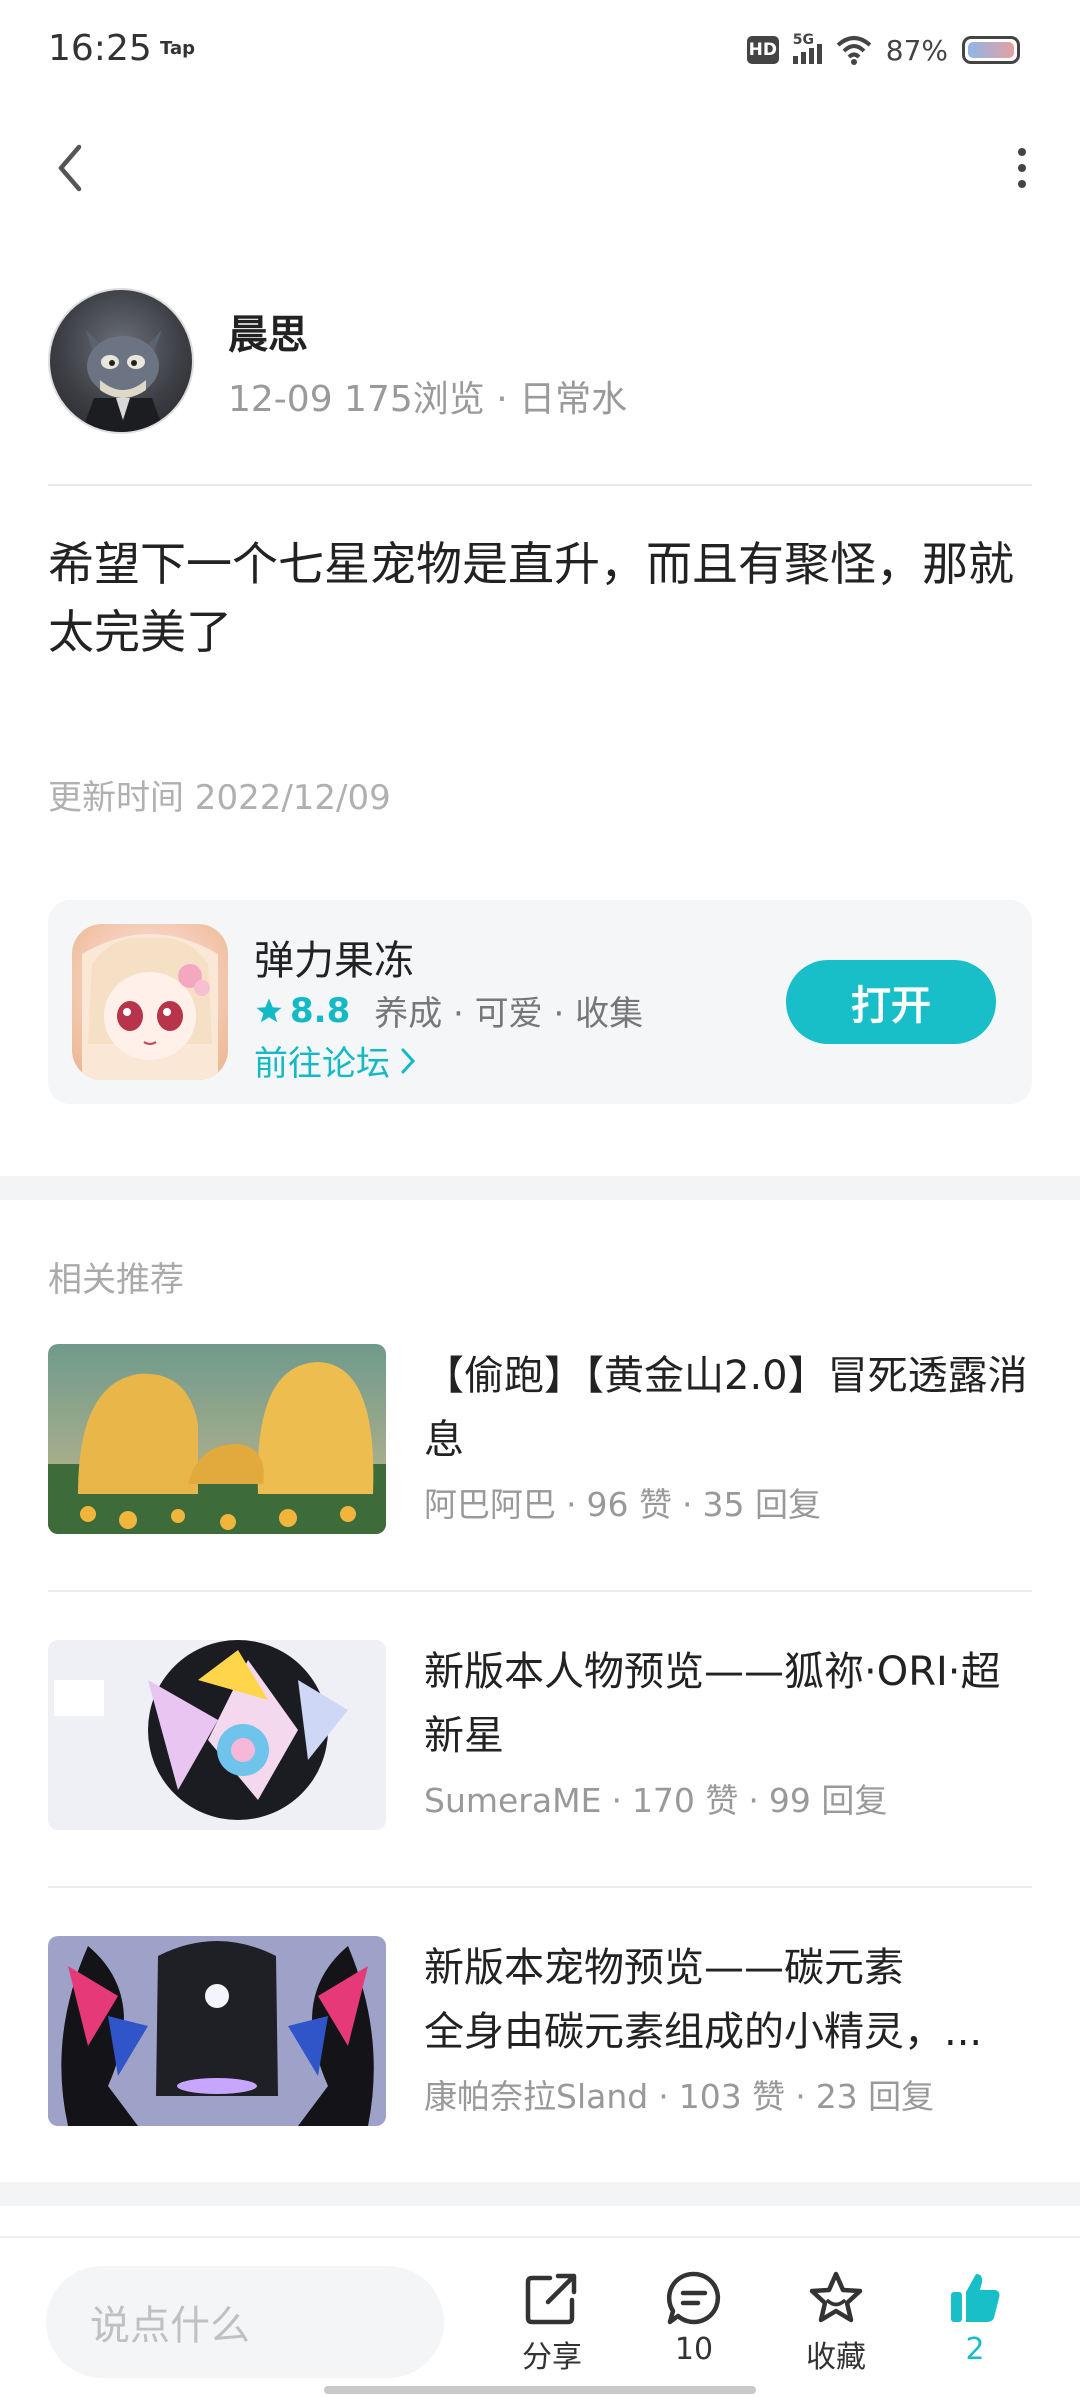  Describe the element at coordinates (883, 50) in the screenshot. I see `status-icons: HD 5G 87%` at that location.